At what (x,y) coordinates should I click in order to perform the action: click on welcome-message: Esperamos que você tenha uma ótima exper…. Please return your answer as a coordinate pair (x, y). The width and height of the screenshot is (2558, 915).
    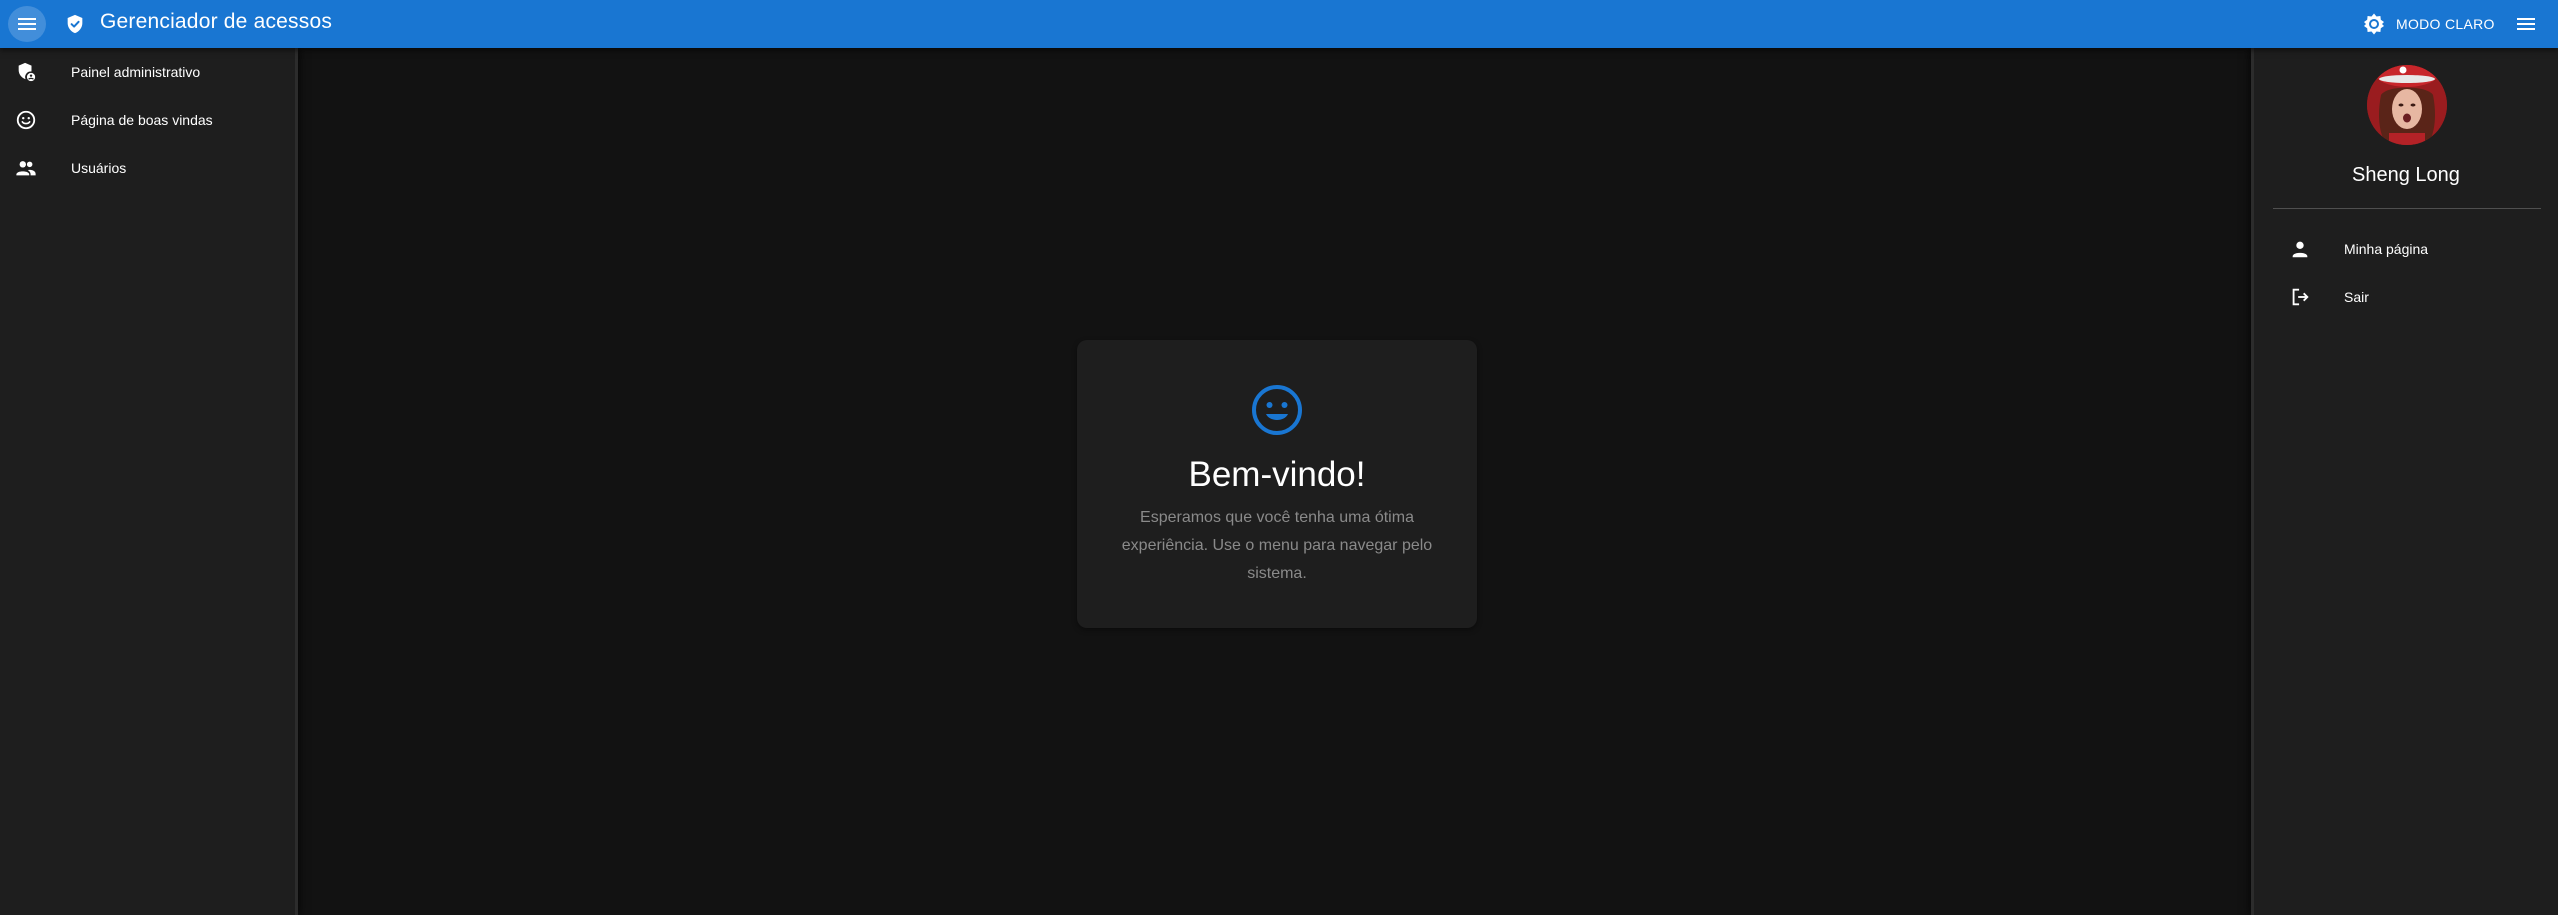
    Looking at the image, I should click on (1277, 545).